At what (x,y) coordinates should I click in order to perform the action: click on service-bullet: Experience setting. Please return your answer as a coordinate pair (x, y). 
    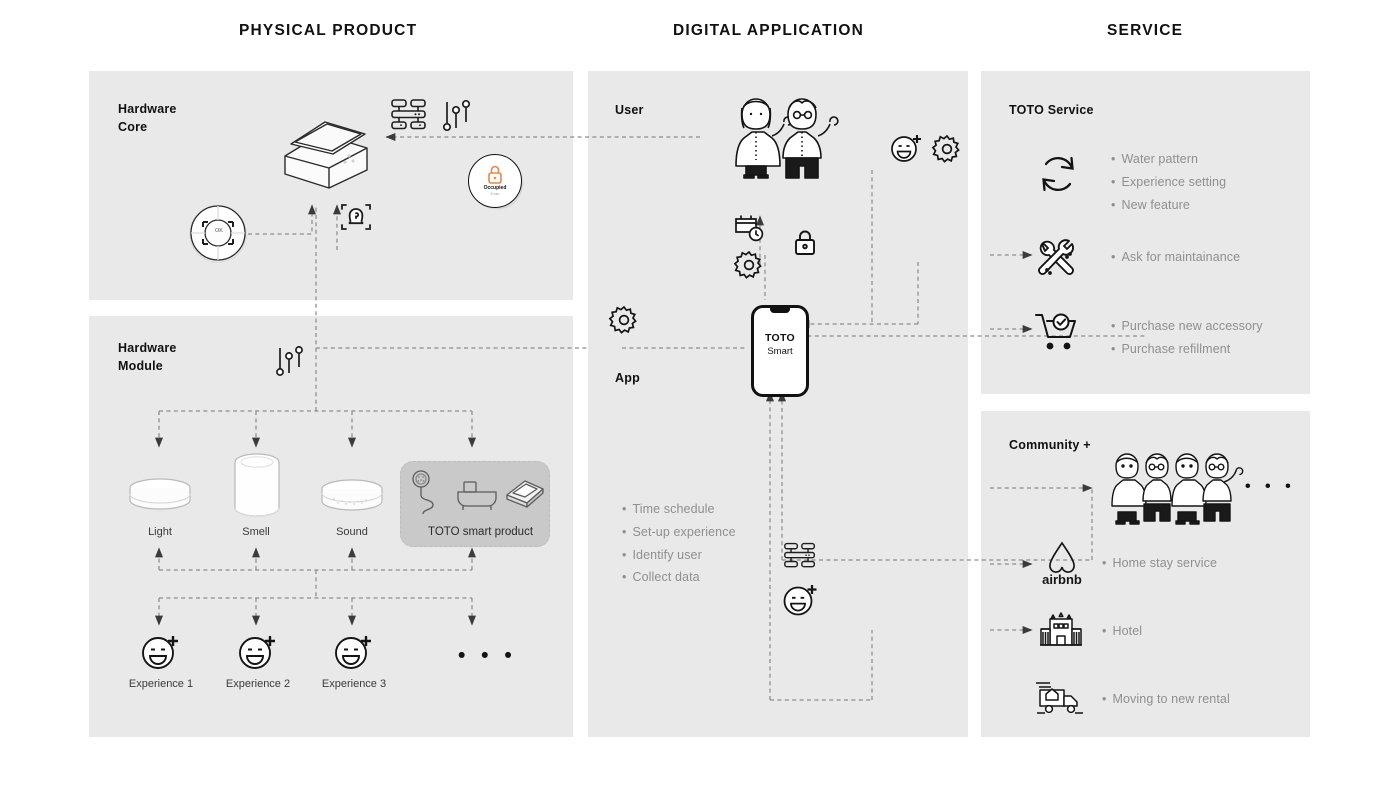
    Looking at the image, I should click on (1168, 182).